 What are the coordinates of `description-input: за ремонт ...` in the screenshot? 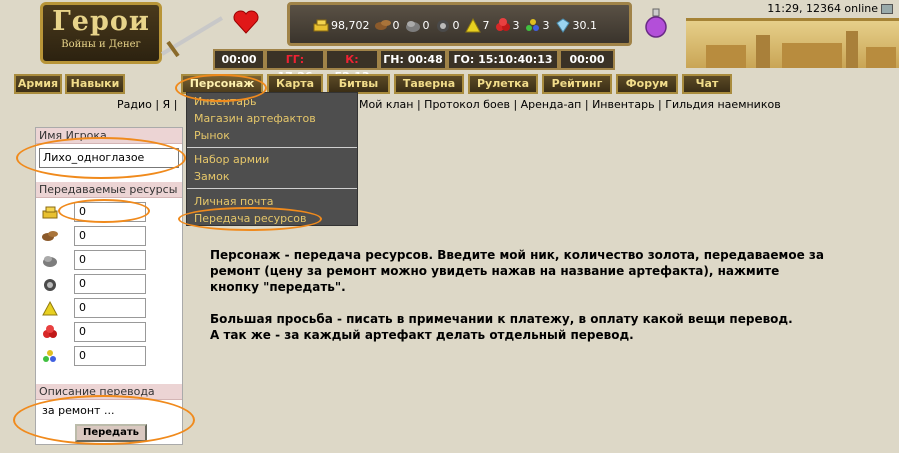 It's located at (109, 412).